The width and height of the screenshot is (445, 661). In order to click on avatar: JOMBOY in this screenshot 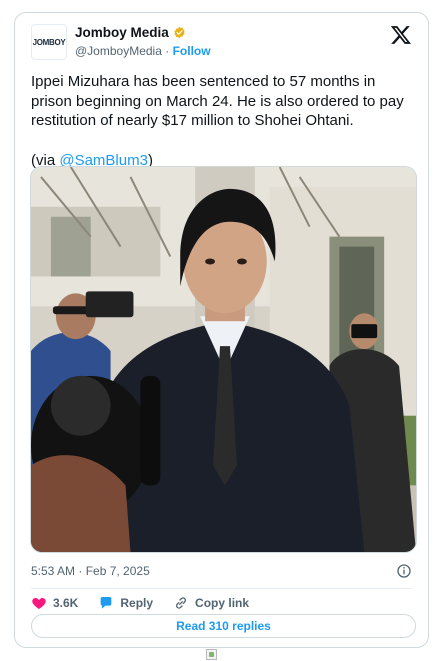, I will do `click(49, 42)`.